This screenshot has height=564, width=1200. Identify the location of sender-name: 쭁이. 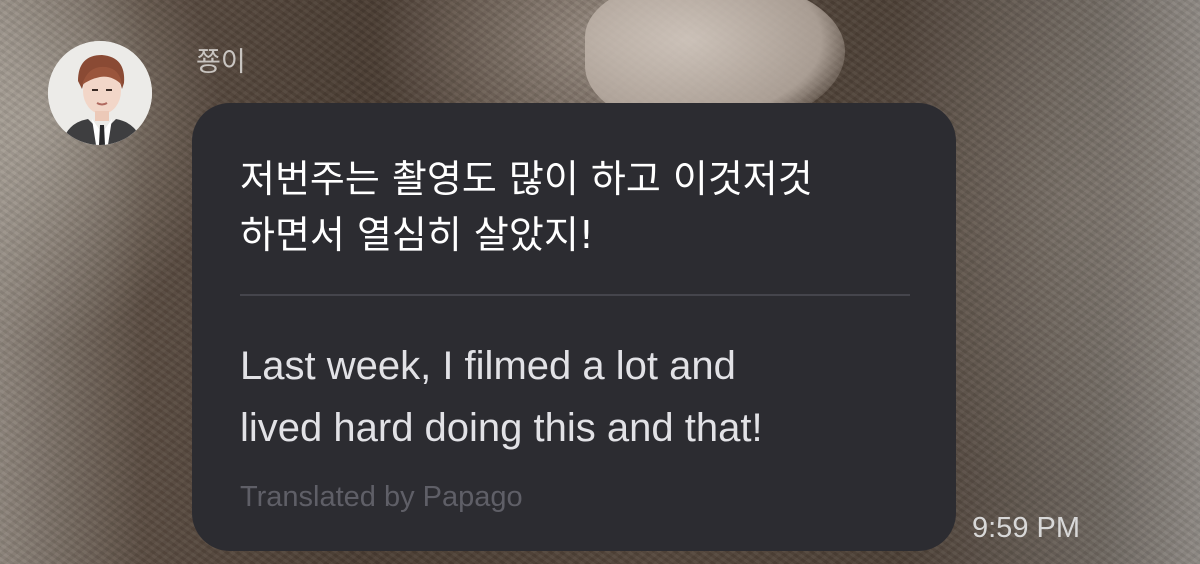
(221, 62).